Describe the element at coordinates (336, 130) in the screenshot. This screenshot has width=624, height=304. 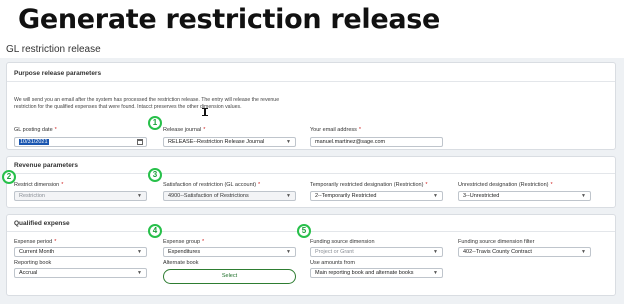
I see `email-label: Your email address *` at that location.